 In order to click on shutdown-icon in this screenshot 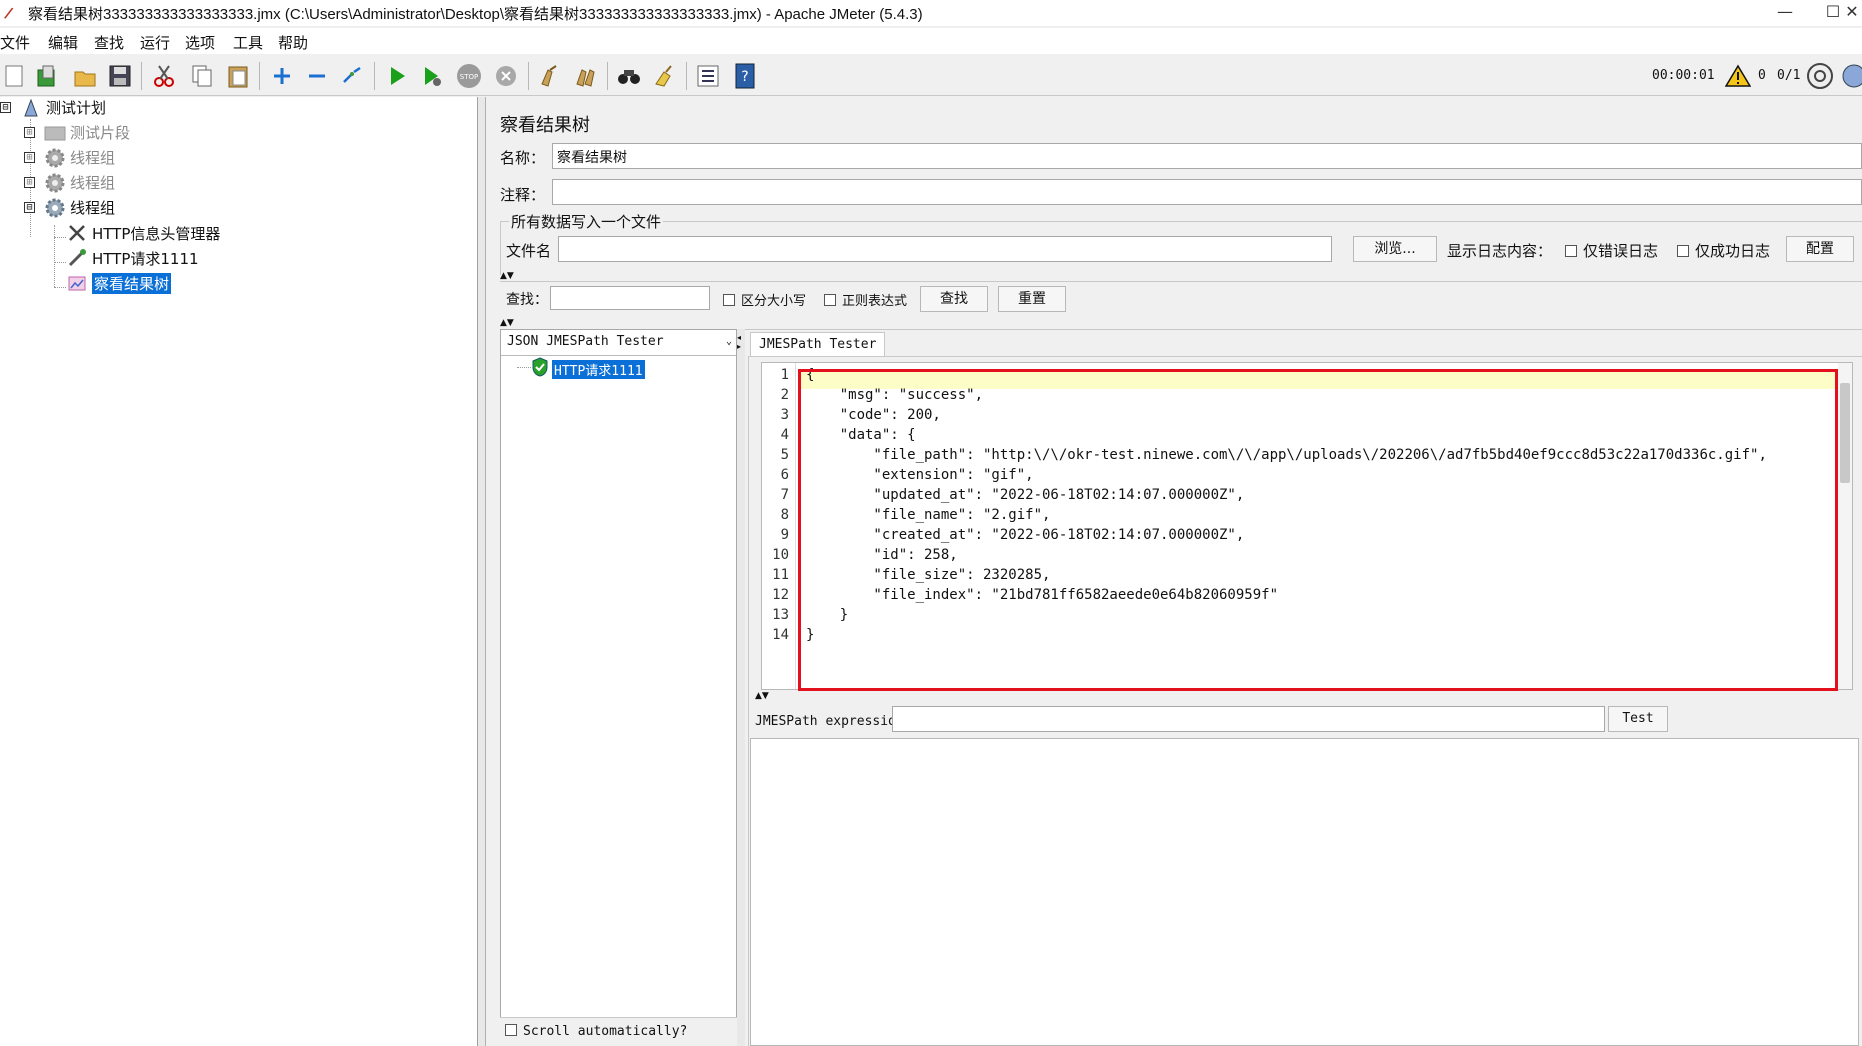, I will do `click(506, 76)`.